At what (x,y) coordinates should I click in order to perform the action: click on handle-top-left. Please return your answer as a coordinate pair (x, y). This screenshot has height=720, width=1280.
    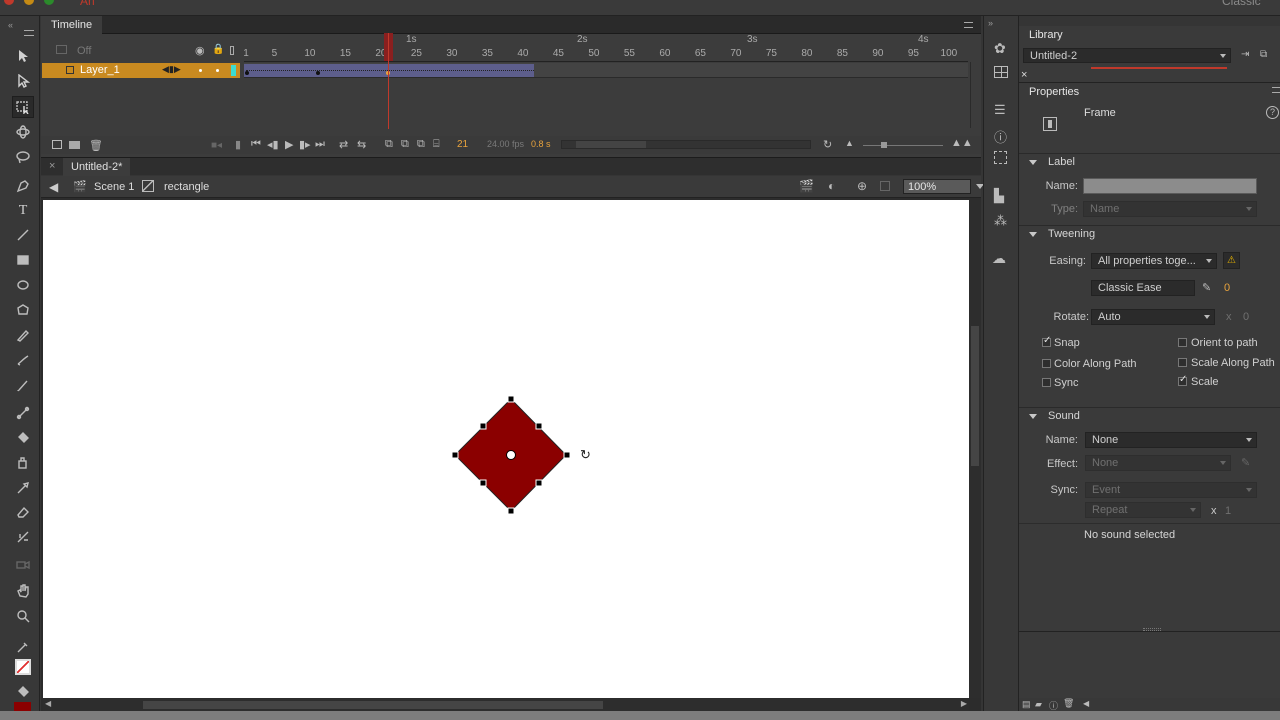
    Looking at the image, I should click on (483, 426).